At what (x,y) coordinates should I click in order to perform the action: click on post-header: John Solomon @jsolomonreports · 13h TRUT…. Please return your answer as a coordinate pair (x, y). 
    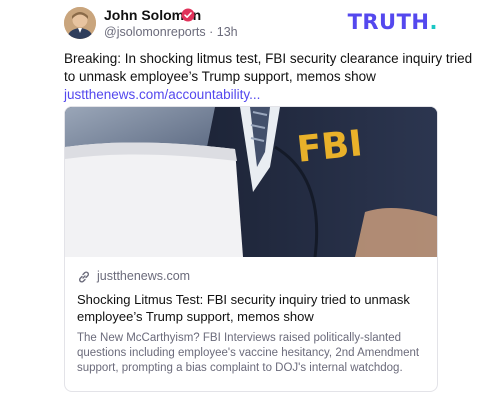
    Looking at the image, I should click on (282, 24).